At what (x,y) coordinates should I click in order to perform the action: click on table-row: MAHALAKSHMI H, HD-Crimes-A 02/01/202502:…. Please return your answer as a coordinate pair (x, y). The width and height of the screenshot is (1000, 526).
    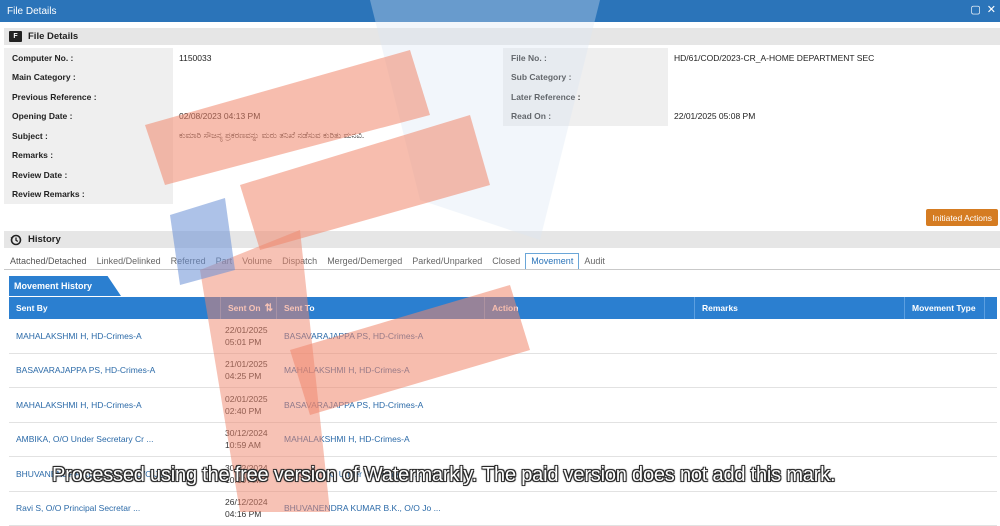
    Looking at the image, I should click on (503, 405).